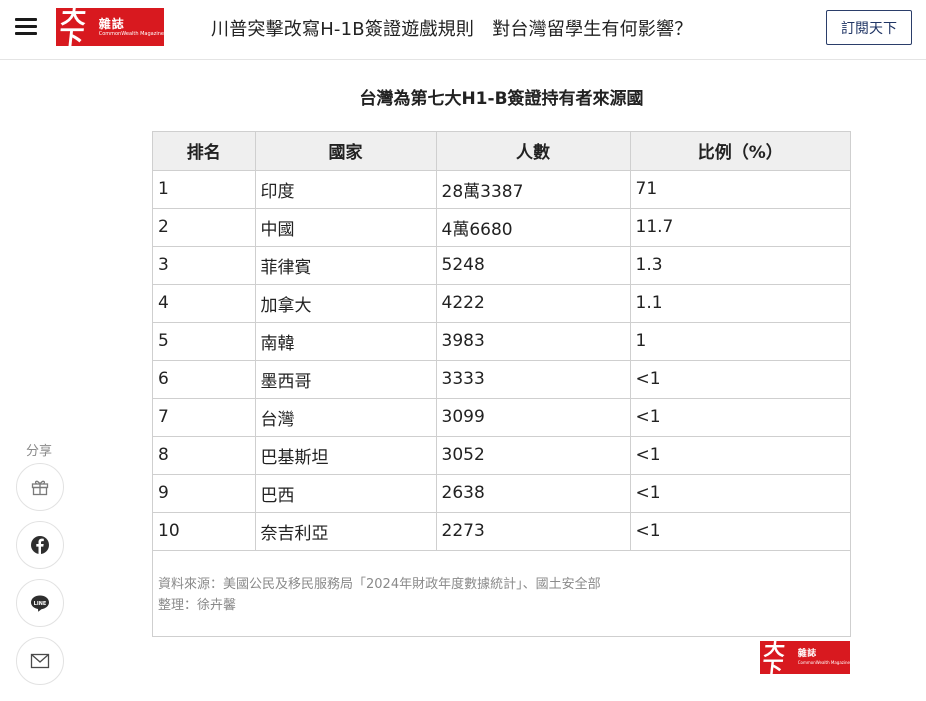  What do you see at coordinates (739, 265) in the screenshot?
I see `cell-percent: 1.3` at bounding box center [739, 265].